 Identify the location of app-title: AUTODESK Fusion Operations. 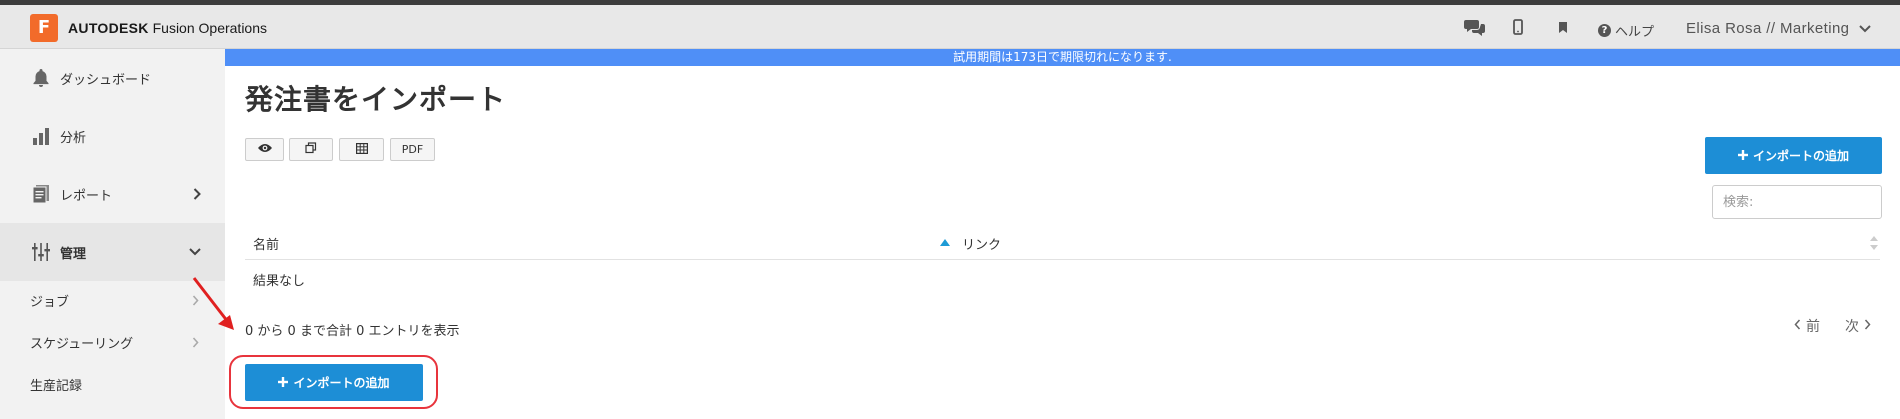
(167, 28).